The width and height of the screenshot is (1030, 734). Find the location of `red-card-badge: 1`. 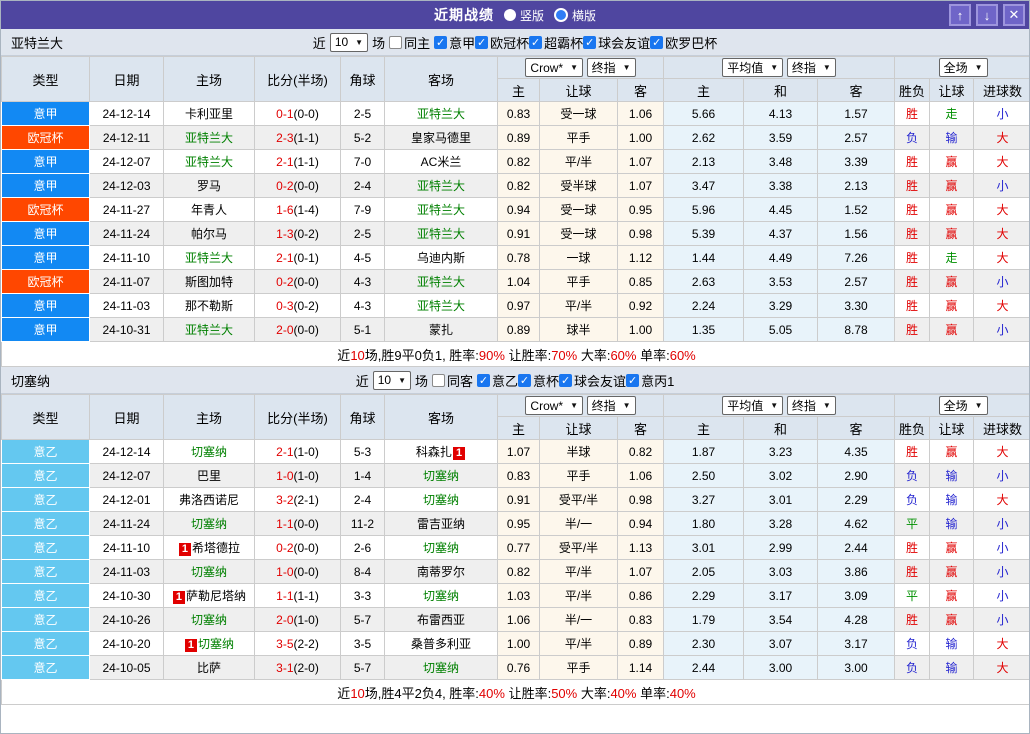

red-card-badge: 1 is located at coordinates (191, 645).